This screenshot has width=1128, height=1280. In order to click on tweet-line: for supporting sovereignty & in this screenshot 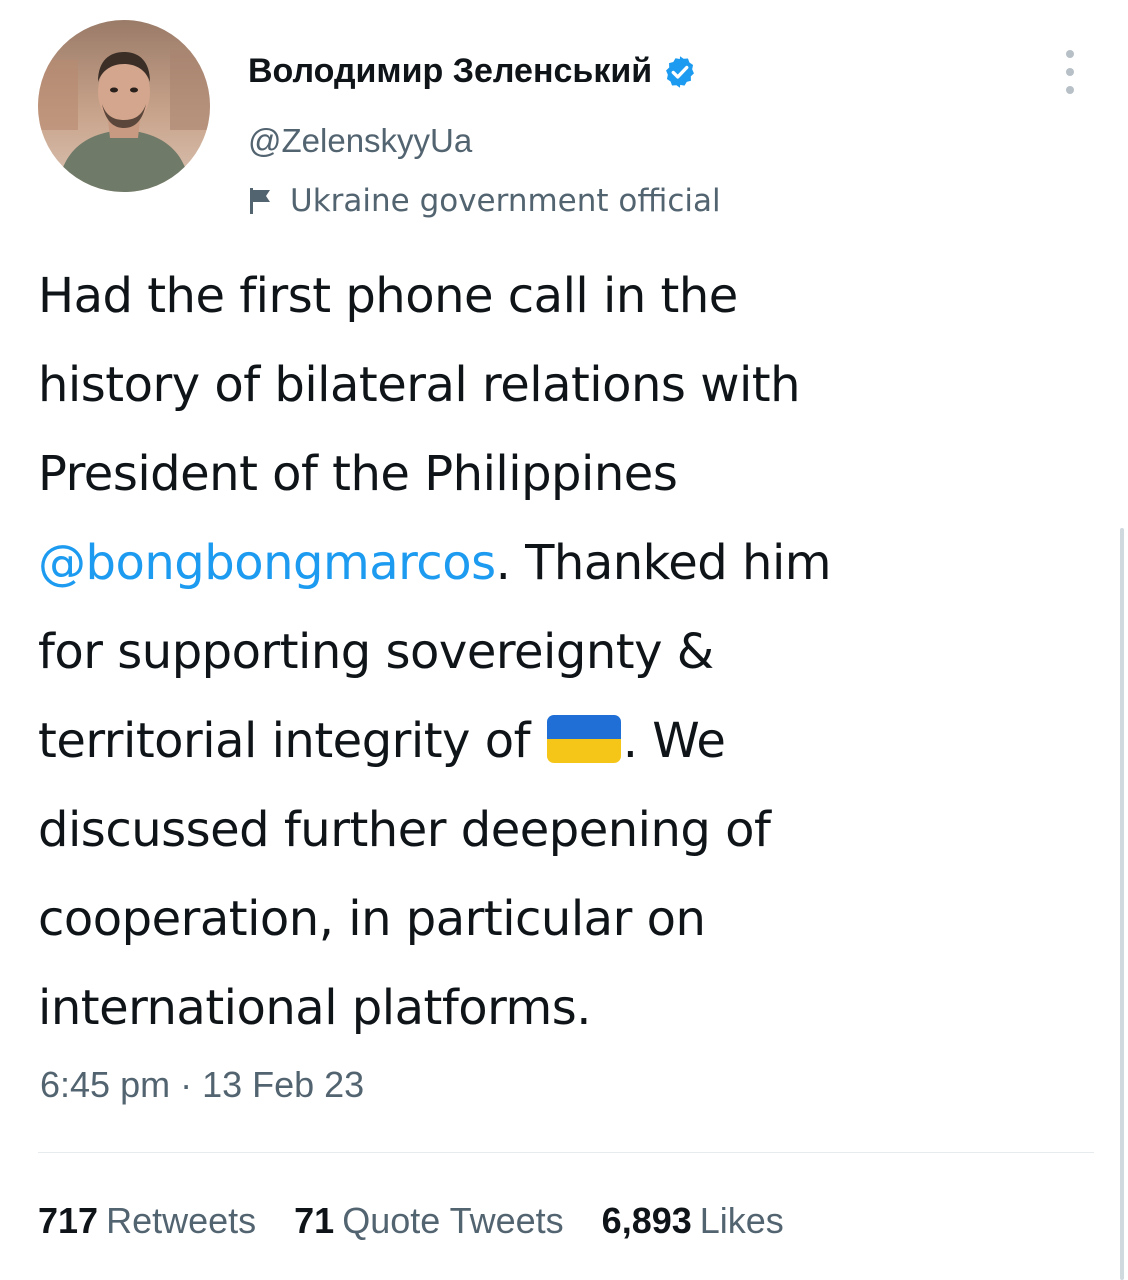, I will do `click(376, 652)`.